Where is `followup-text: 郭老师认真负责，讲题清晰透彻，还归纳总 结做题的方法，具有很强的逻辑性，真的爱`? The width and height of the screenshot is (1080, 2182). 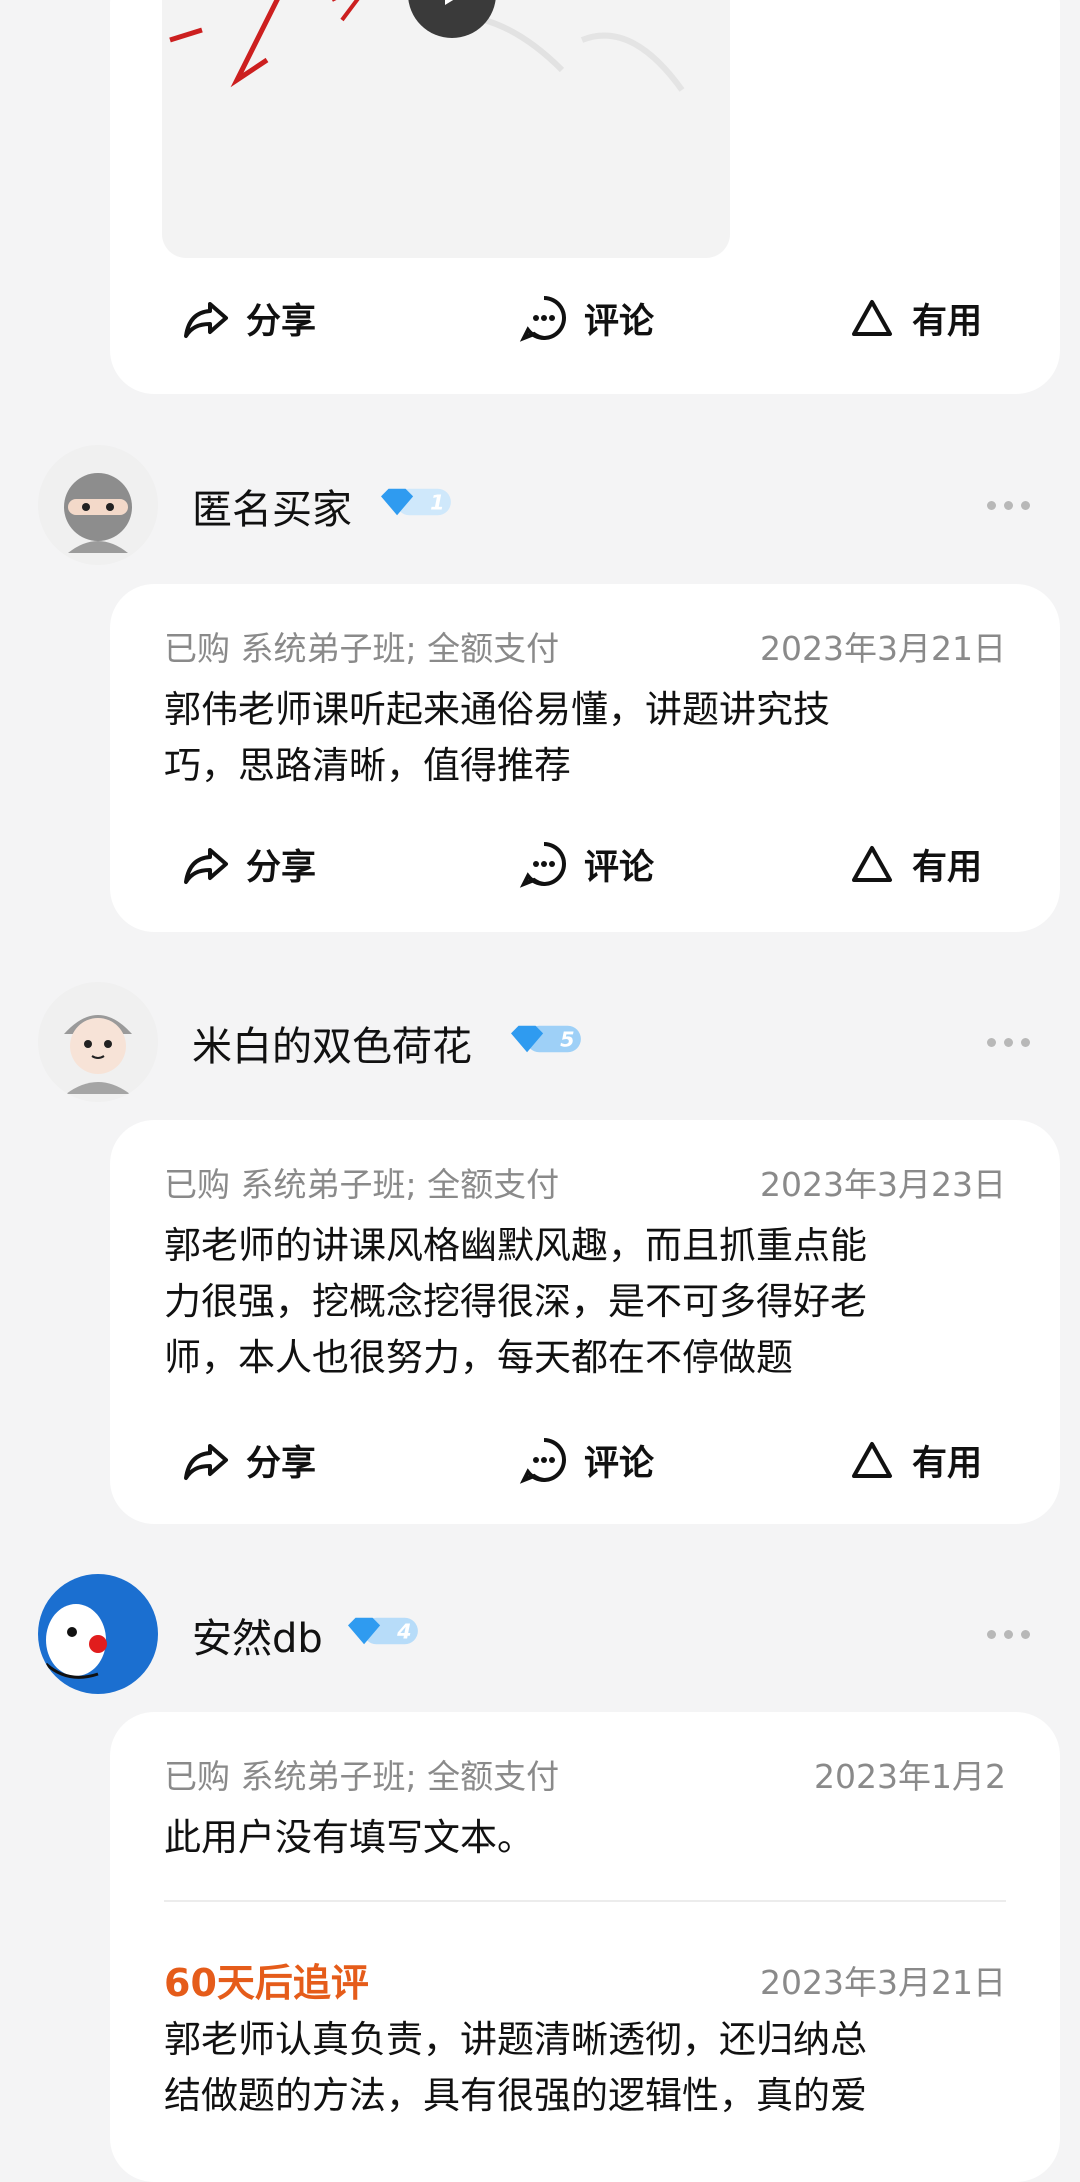 followup-text: 郭老师认真负责，讲题清晰透彻，还归纳总 结做题的方法，具有很强的逻辑性，真的爱 is located at coordinates (515, 2067).